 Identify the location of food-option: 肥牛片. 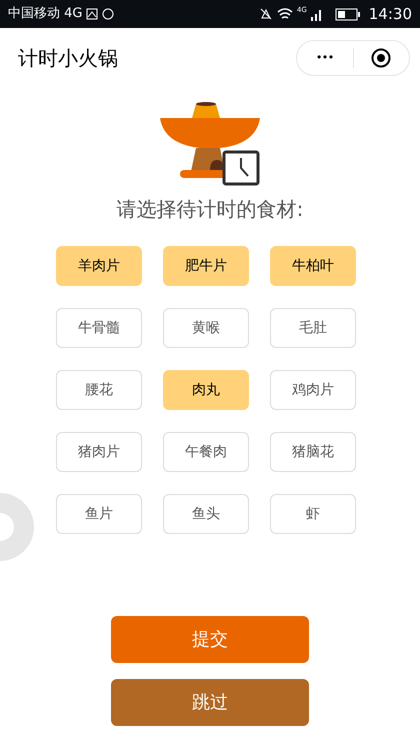
(206, 266).